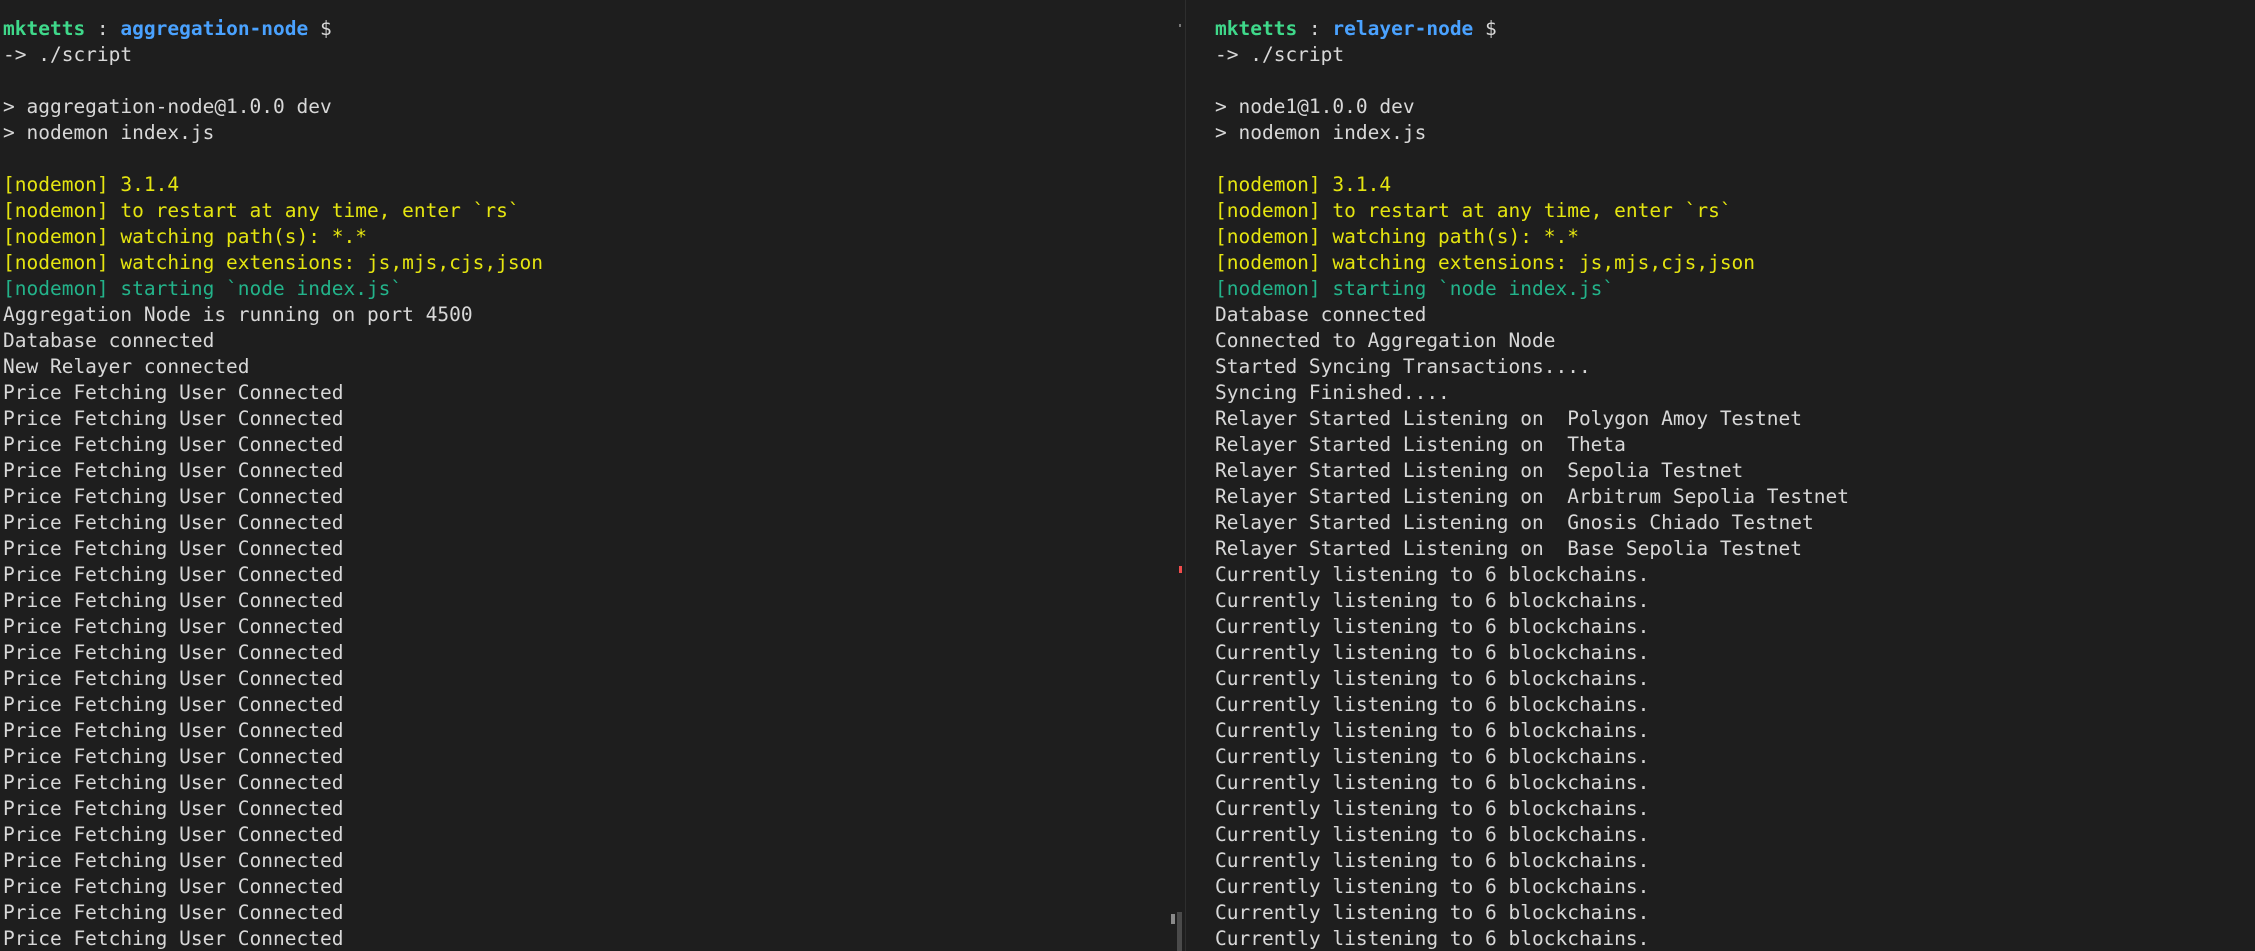 Image resolution: width=2255 pixels, height=951 pixels. What do you see at coordinates (1185, 475) in the screenshot?
I see `pane-divider` at bounding box center [1185, 475].